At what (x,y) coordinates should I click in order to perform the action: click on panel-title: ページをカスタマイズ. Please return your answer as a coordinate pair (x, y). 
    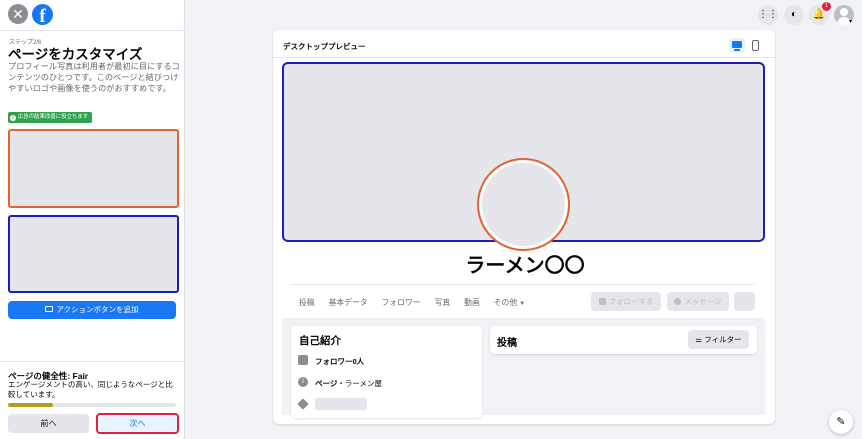
    Looking at the image, I should click on (75, 54).